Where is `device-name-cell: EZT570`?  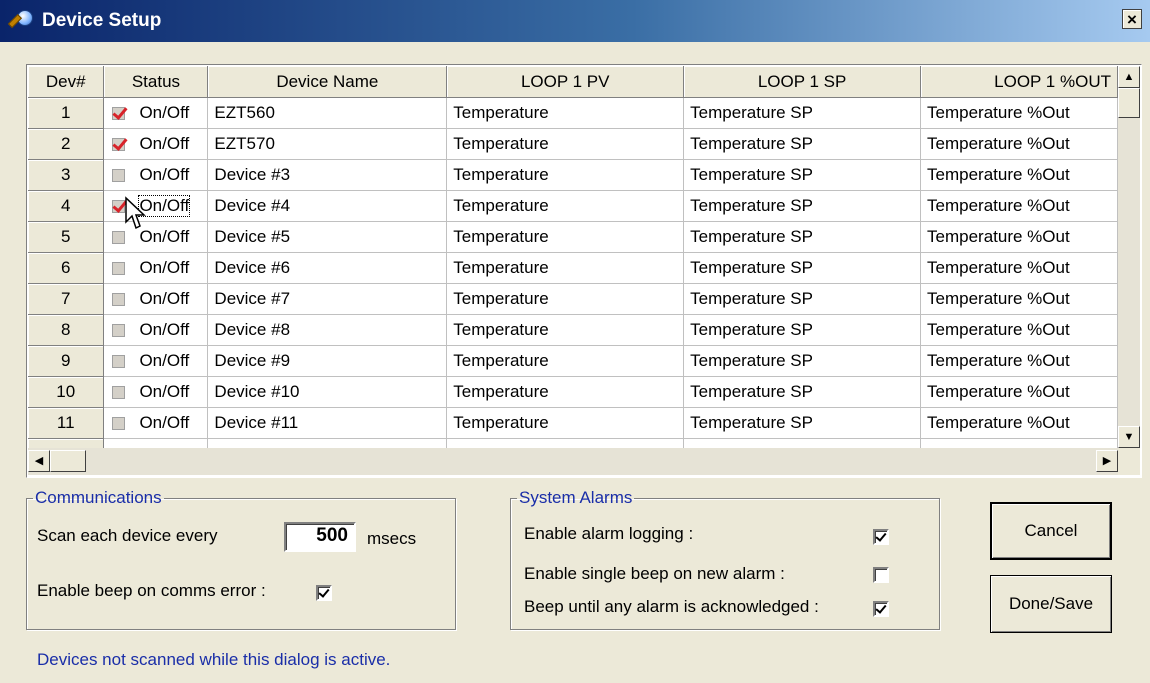 device-name-cell: EZT570 is located at coordinates (327, 144).